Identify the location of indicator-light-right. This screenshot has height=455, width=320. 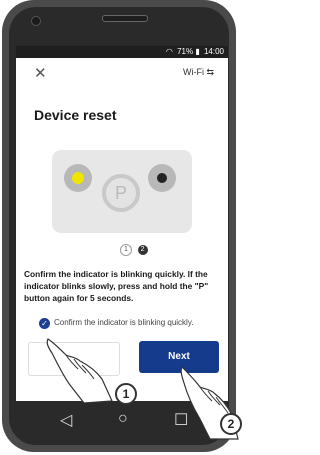
(162, 178).